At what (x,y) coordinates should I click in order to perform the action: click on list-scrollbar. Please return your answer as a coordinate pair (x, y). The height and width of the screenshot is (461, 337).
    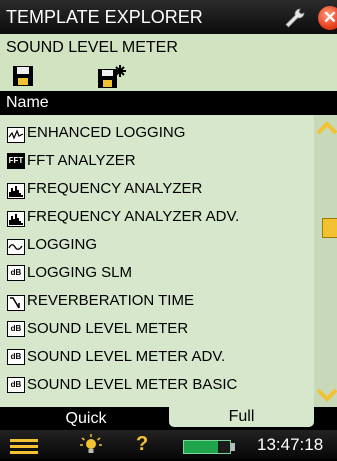
    Looking at the image, I should click on (325, 261).